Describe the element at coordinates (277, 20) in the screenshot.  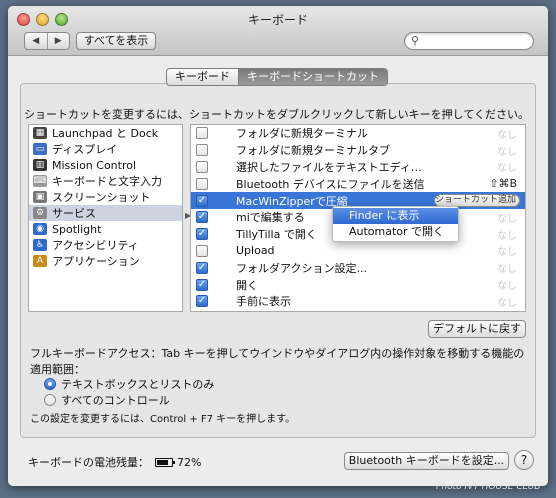
I see `window-title: キーボード` at that location.